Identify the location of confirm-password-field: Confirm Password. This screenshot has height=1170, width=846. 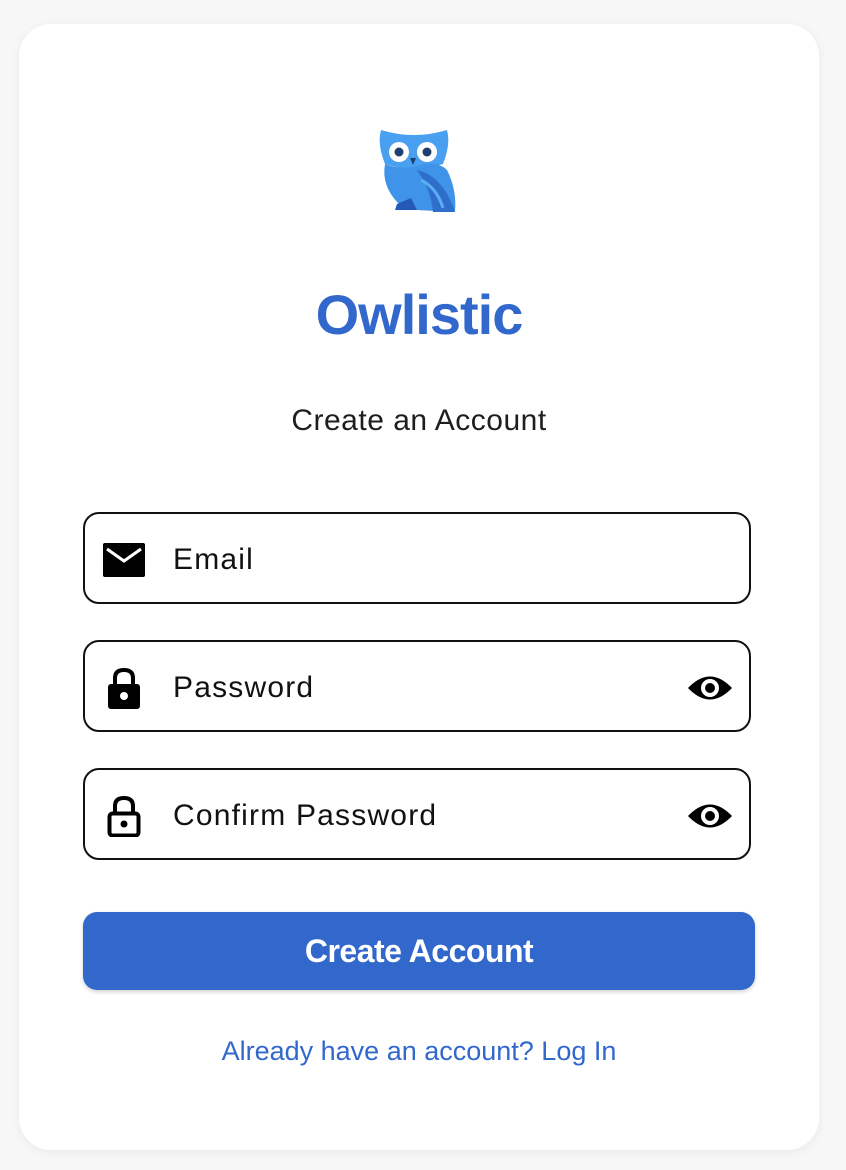
(417, 814).